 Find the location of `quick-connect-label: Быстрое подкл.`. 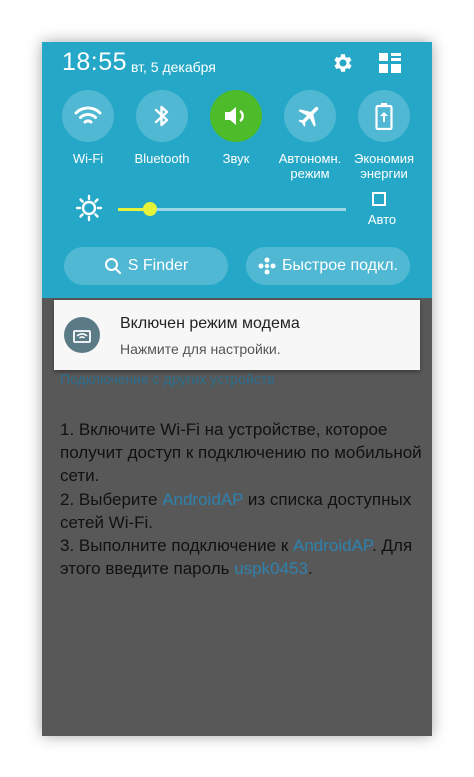

quick-connect-label: Быстрое подкл. is located at coordinates (340, 265).